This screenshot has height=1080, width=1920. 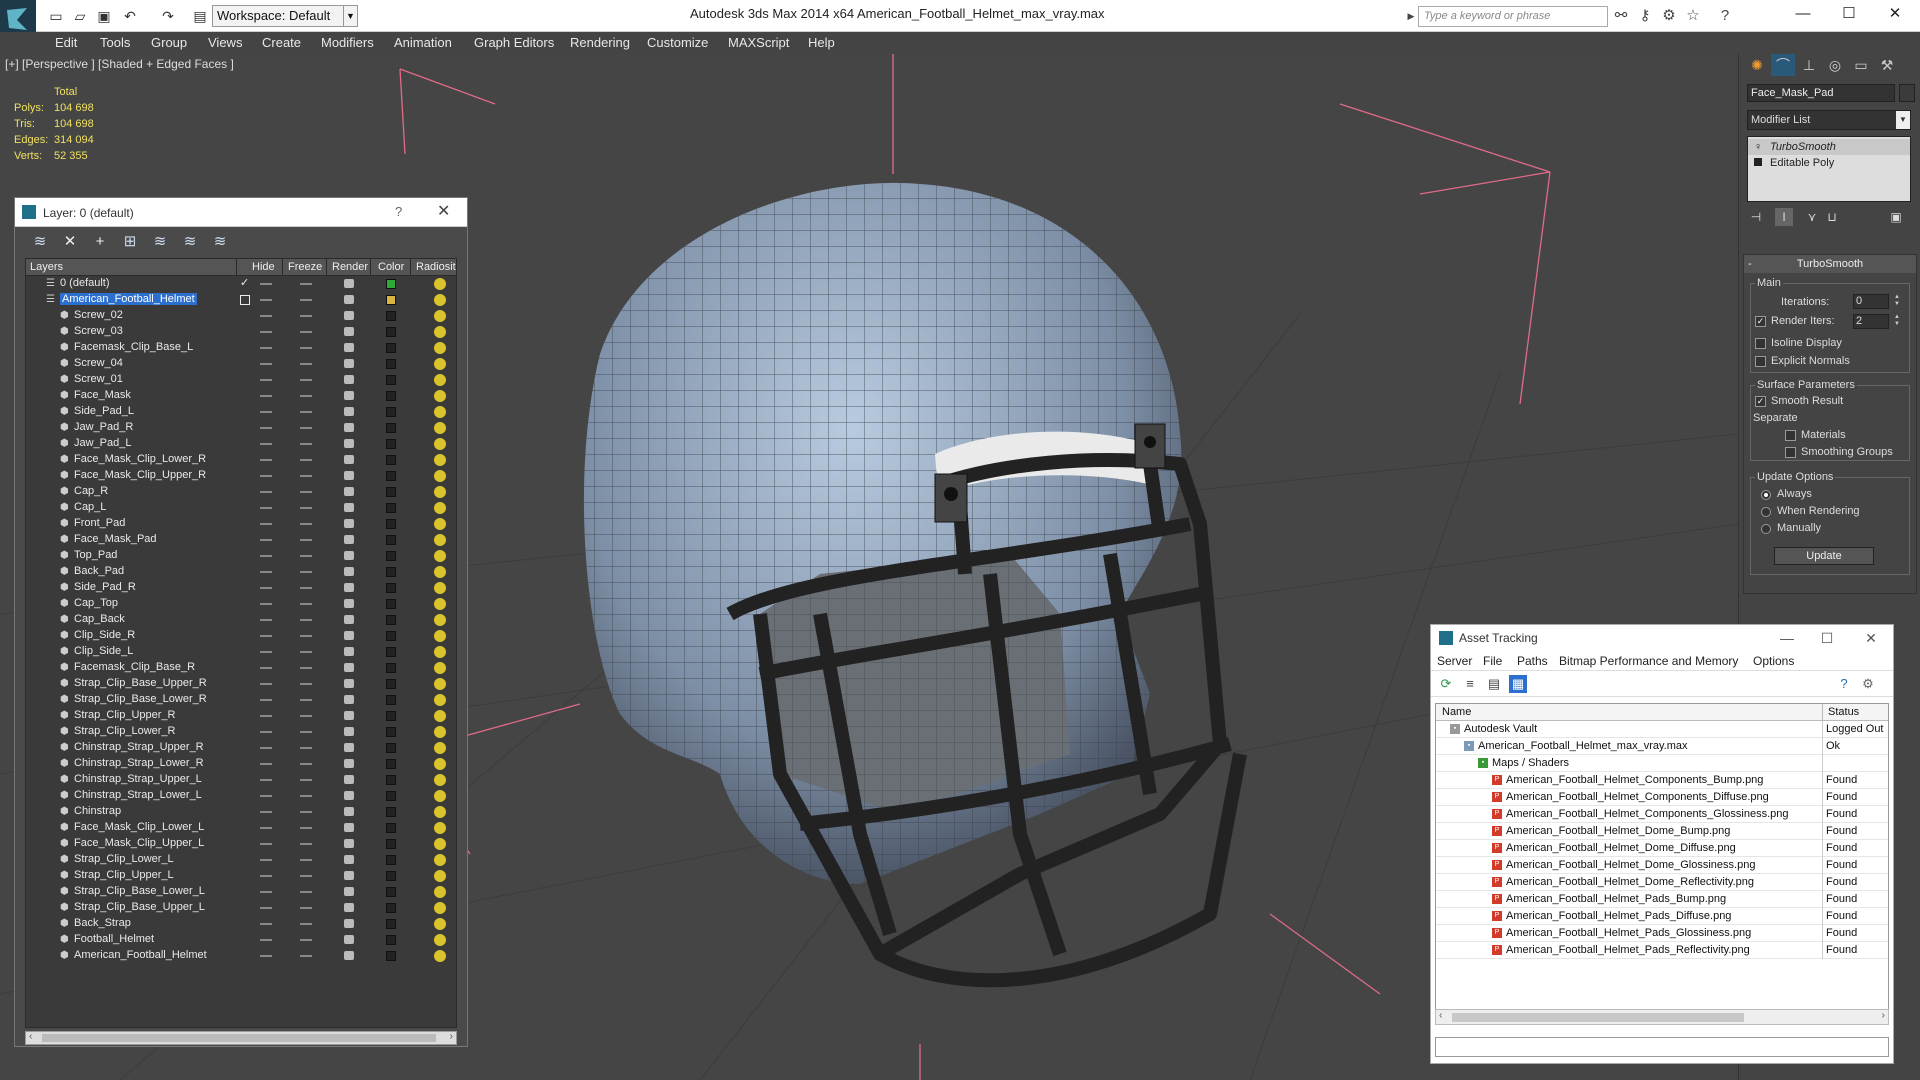 What do you see at coordinates (451, 1036) in the screenshot?
I see `scroll-right-icon: ›` at bounding box center [451, 1036].